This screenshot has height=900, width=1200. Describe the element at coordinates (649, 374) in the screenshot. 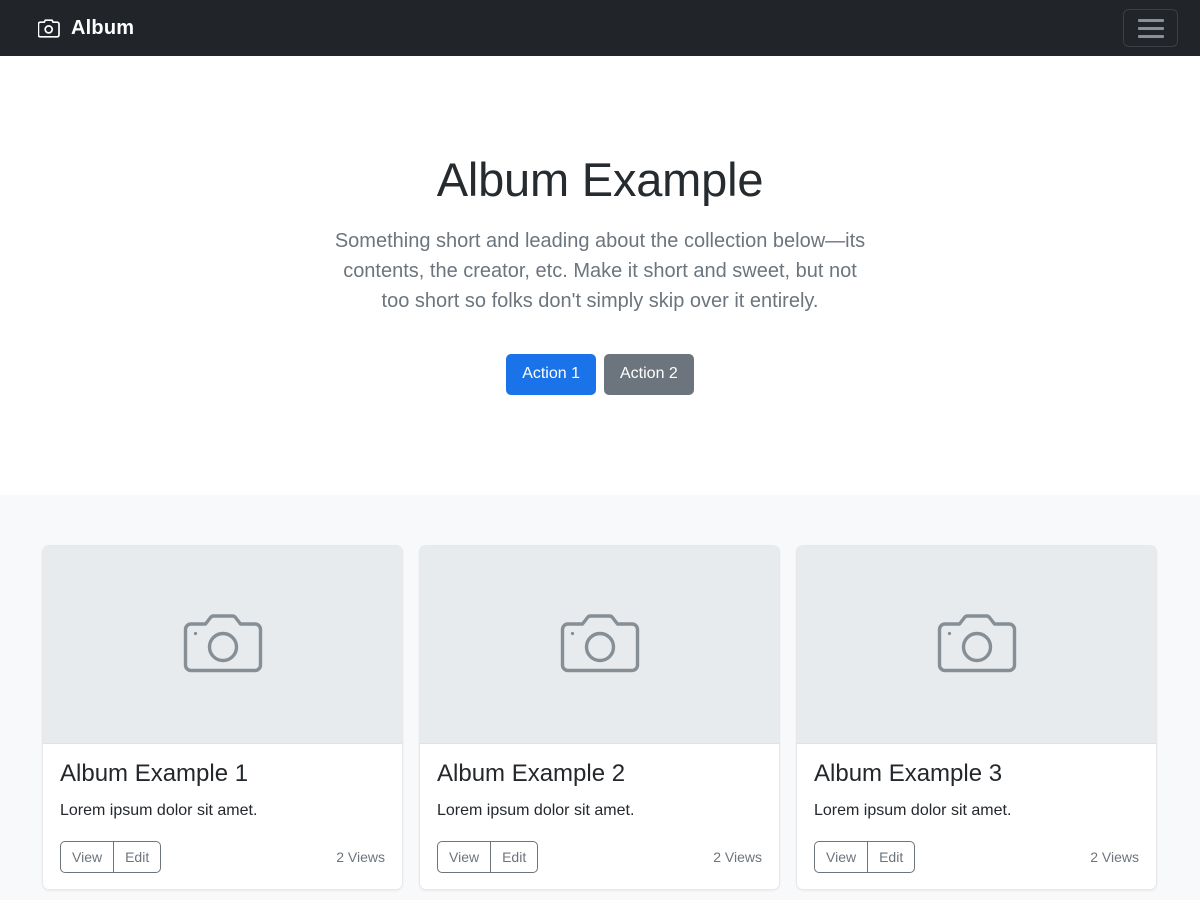

I see `action-2-button: Action 2` at that location.